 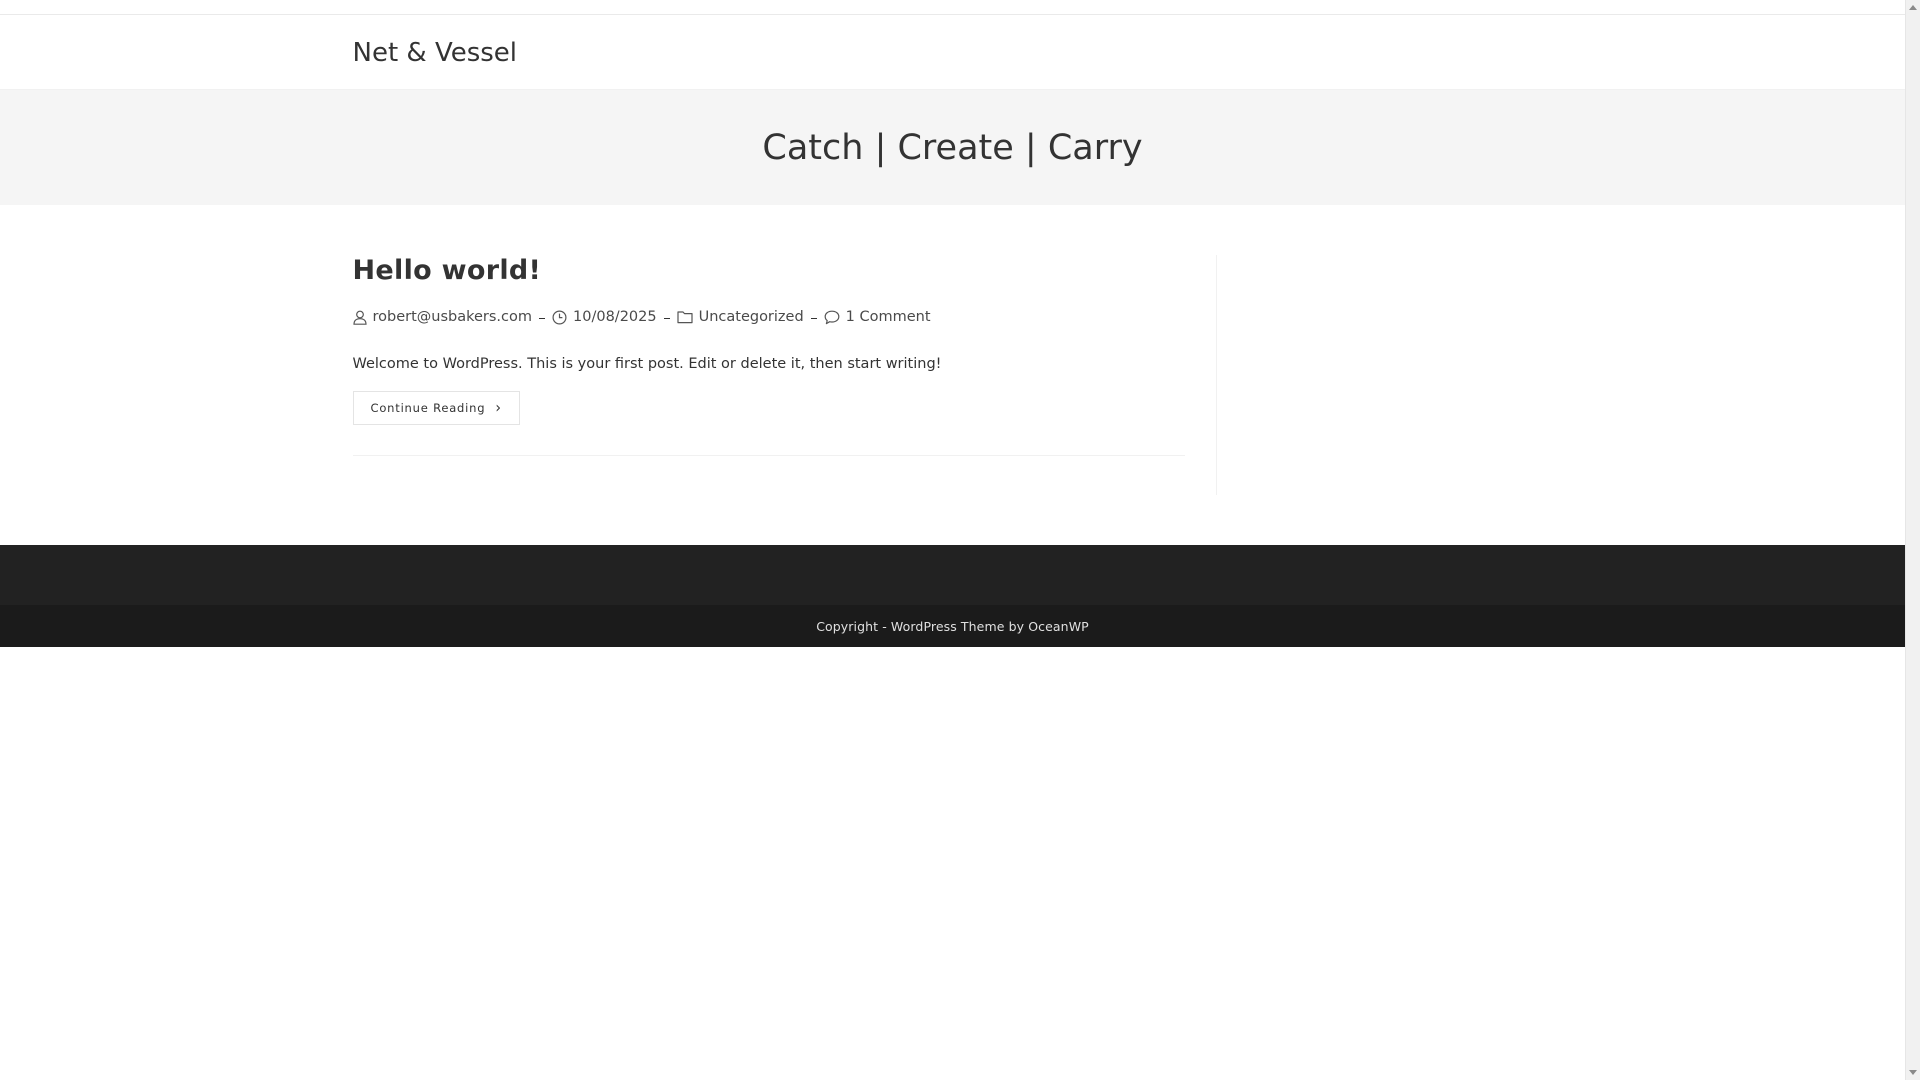 I want to click on author-link: robert@usbakers.com, so click(x=453, y=317).